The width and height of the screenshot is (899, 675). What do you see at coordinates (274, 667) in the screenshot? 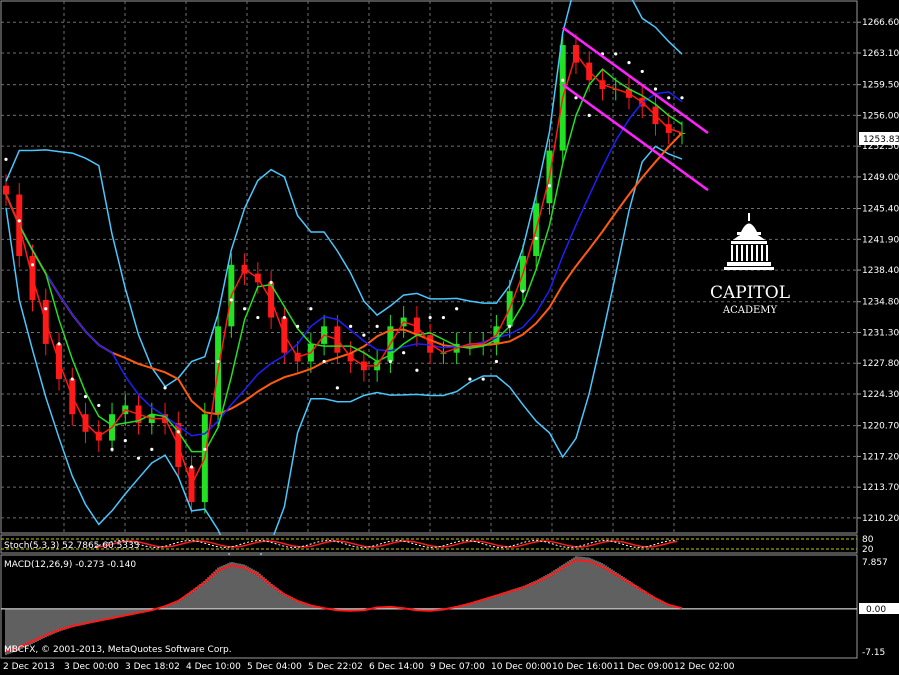
I see `time-tick-label: 5 Dec 04:00` at bounding box center [274, 667].